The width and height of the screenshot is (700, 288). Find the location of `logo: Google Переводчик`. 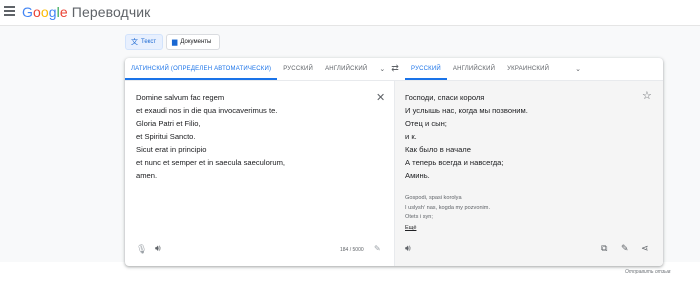

logo: Google Переводчик is located at coordinates (86, 12).